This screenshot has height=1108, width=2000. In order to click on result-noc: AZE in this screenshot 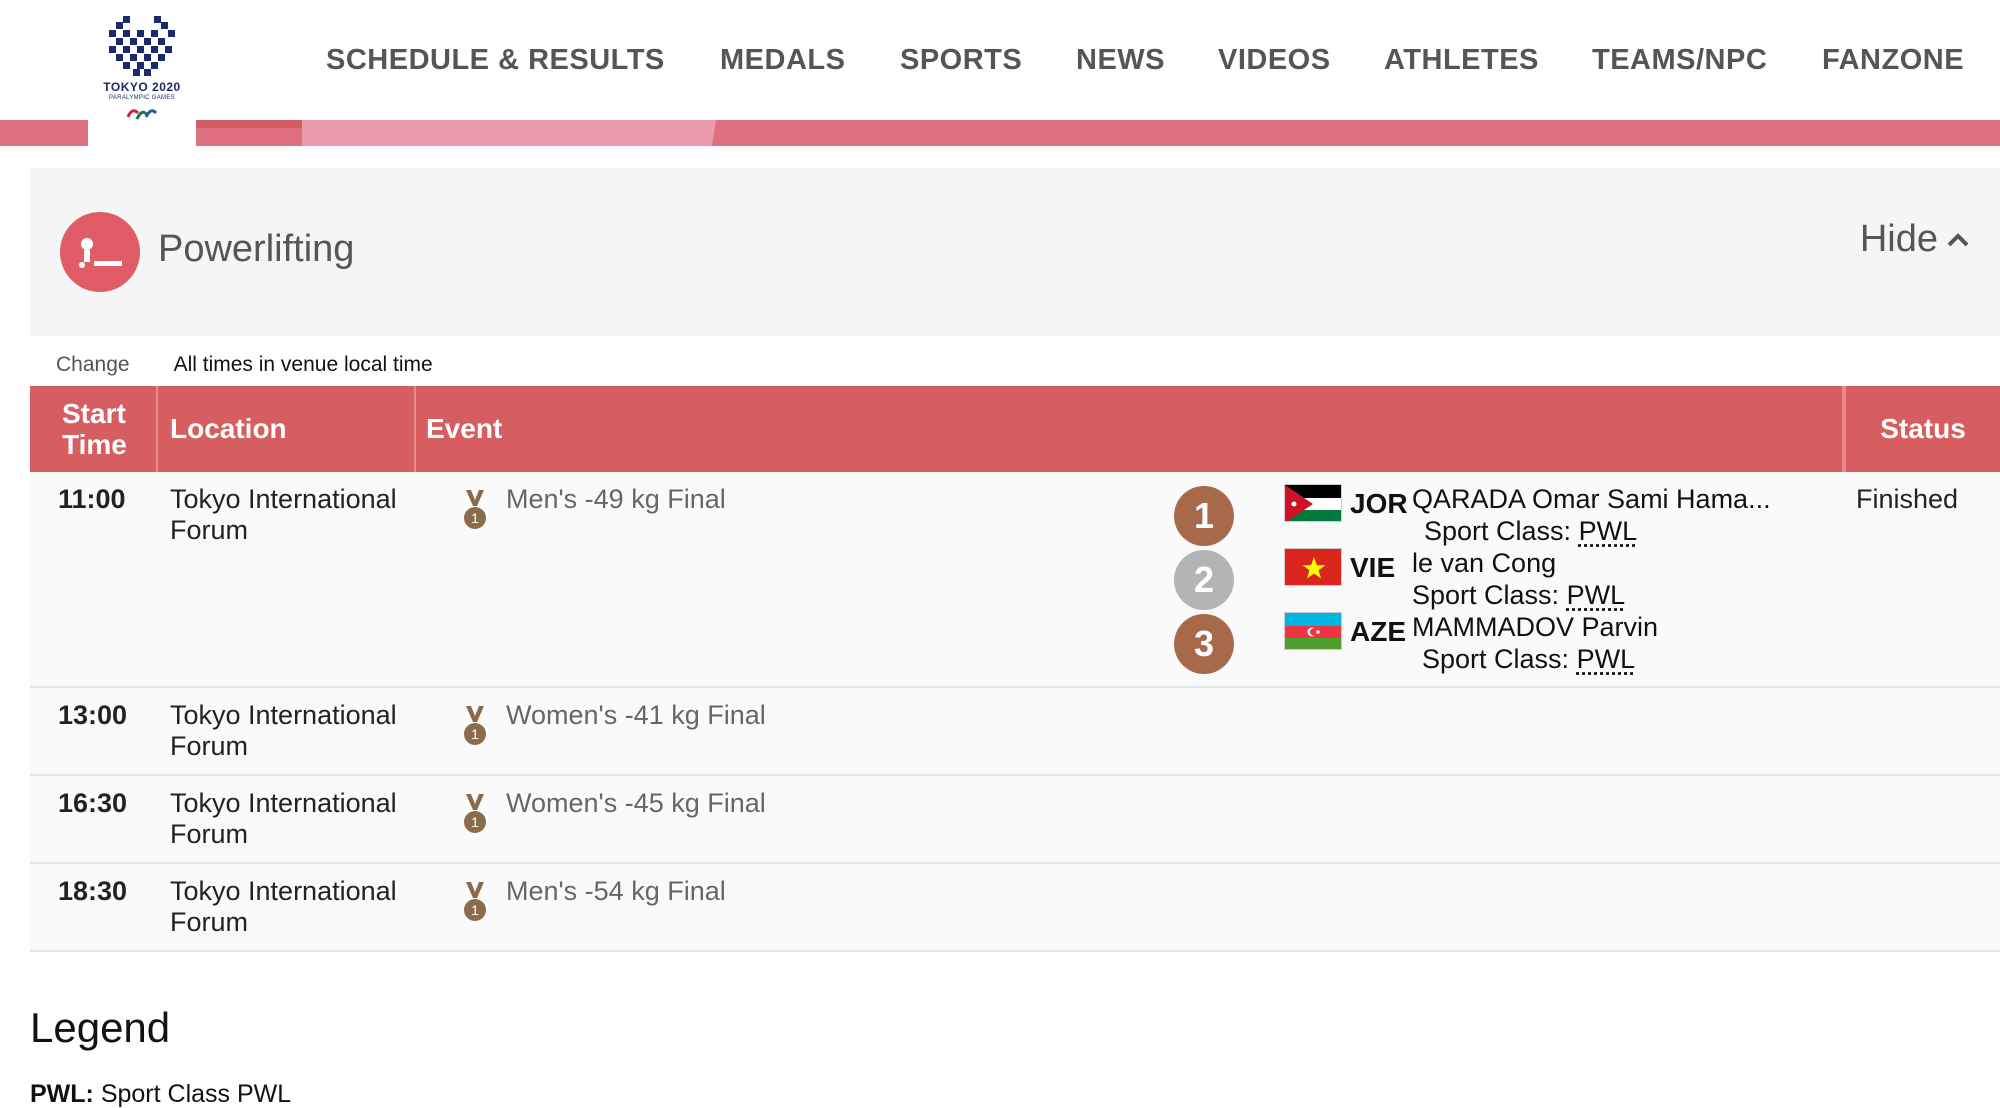, I will do `click(1378, 631)`.